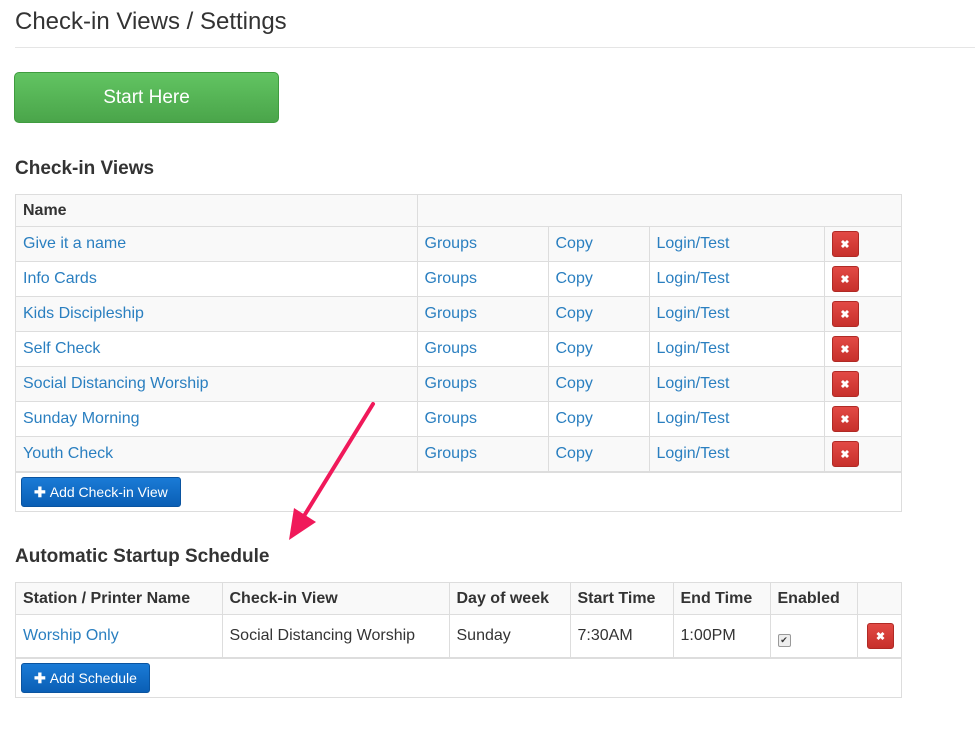 This screenshot has height=746, width=975. What do you see at coordinates (61, 348) in the screenshot?
I see `view-name-link: Self Check` at bounding box center [61, 348].